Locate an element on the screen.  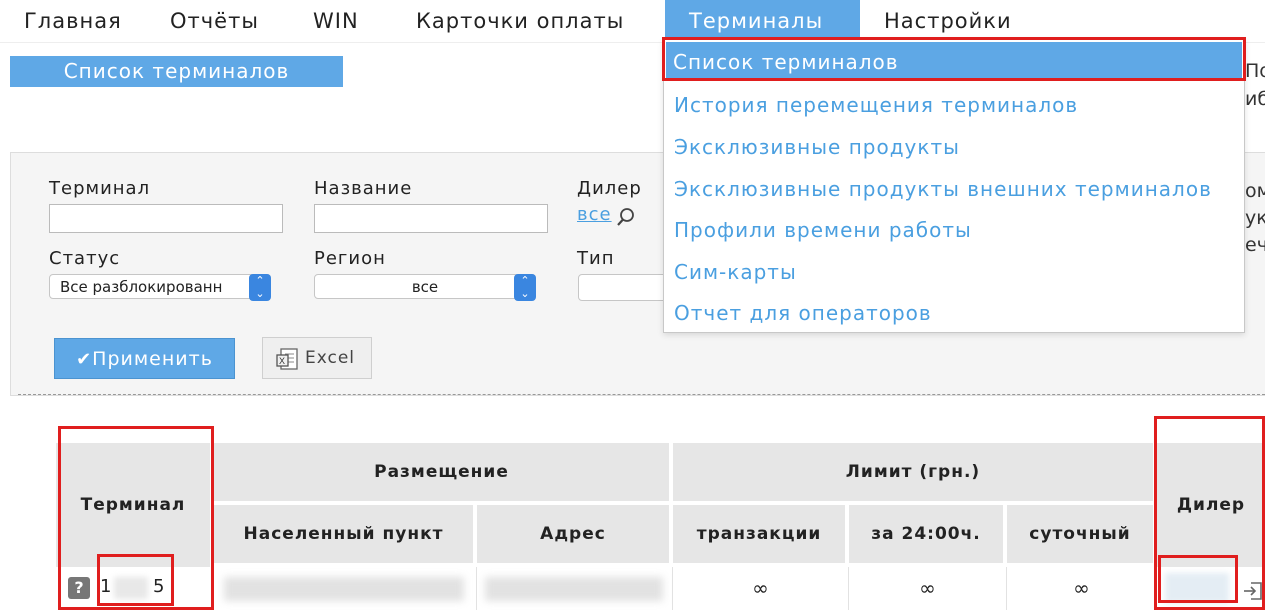
table-row-transactions-limit: ∞ is located at coordinates (761, 588).